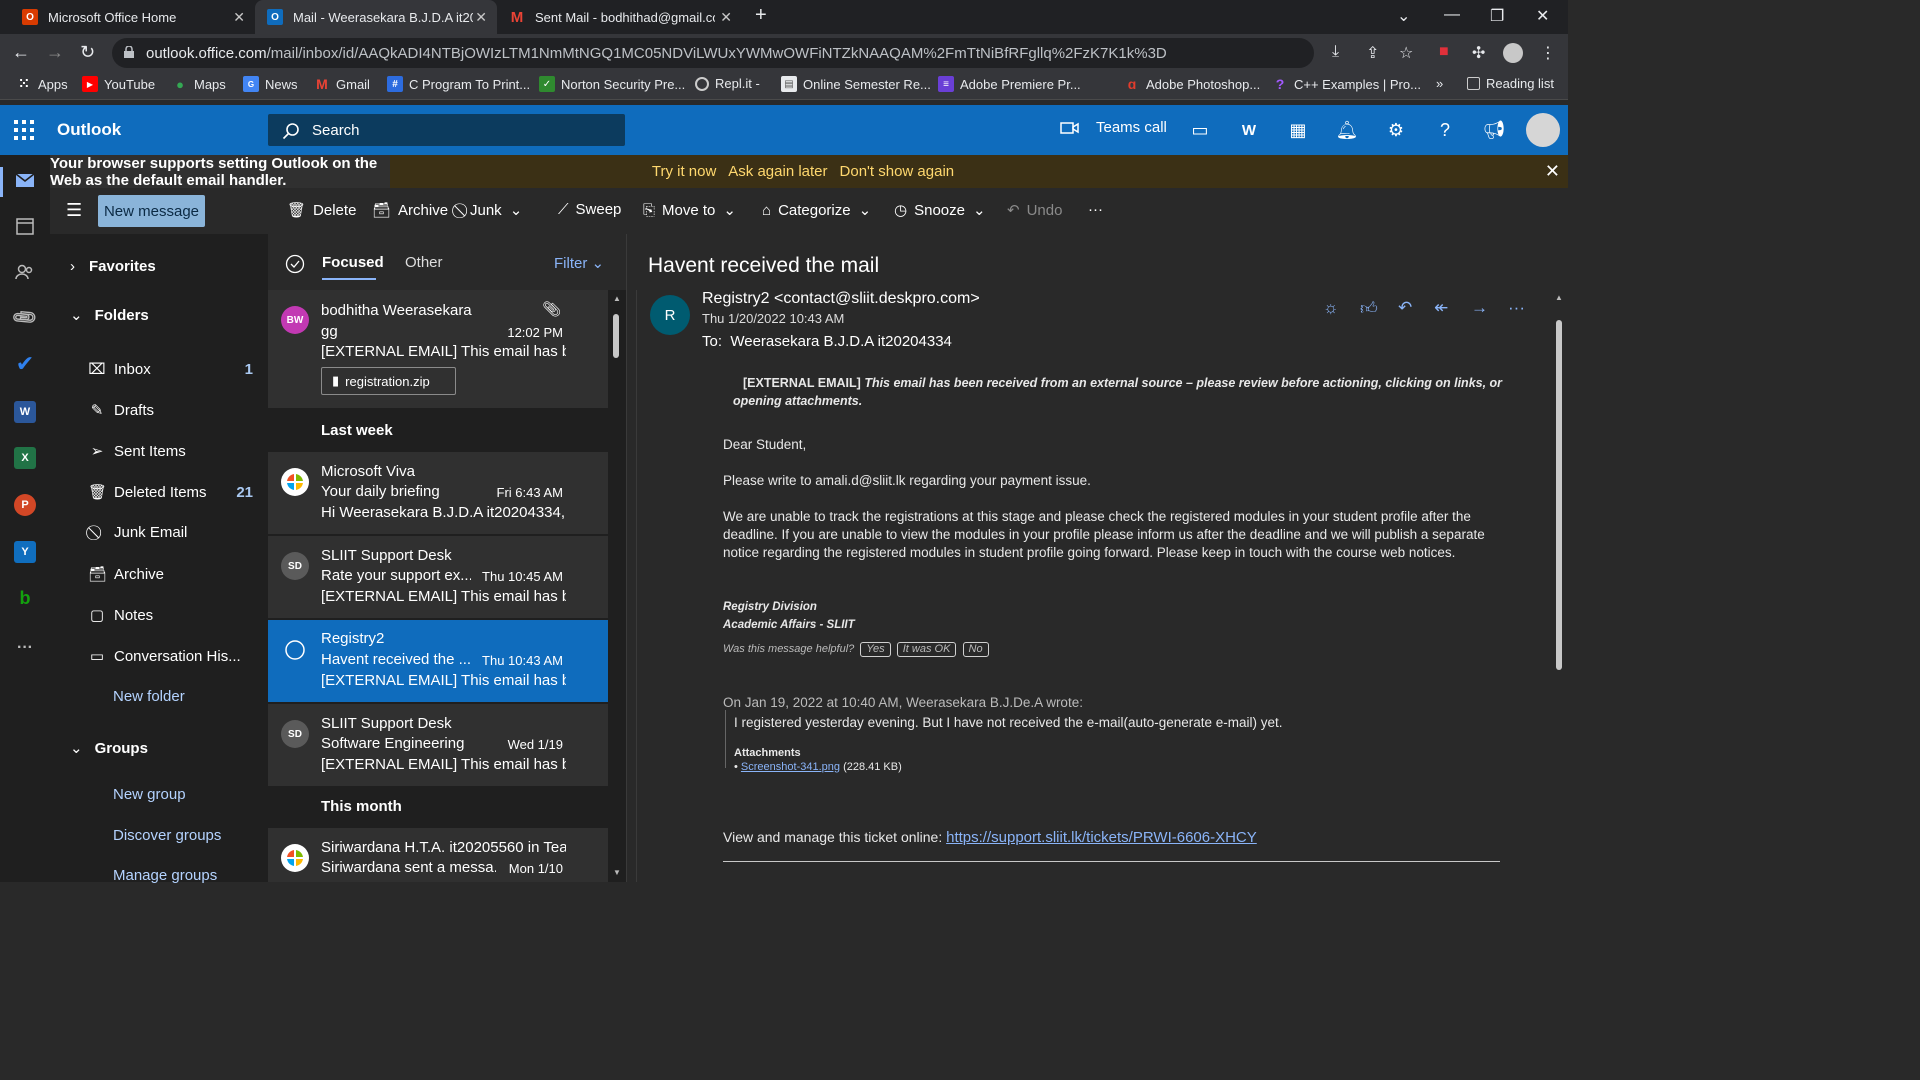  What do you see at coordinates (170, 532) in the screenshot?
I see `folder-junk-email: ⃠Junk Email` at bounding box center [170, 532].